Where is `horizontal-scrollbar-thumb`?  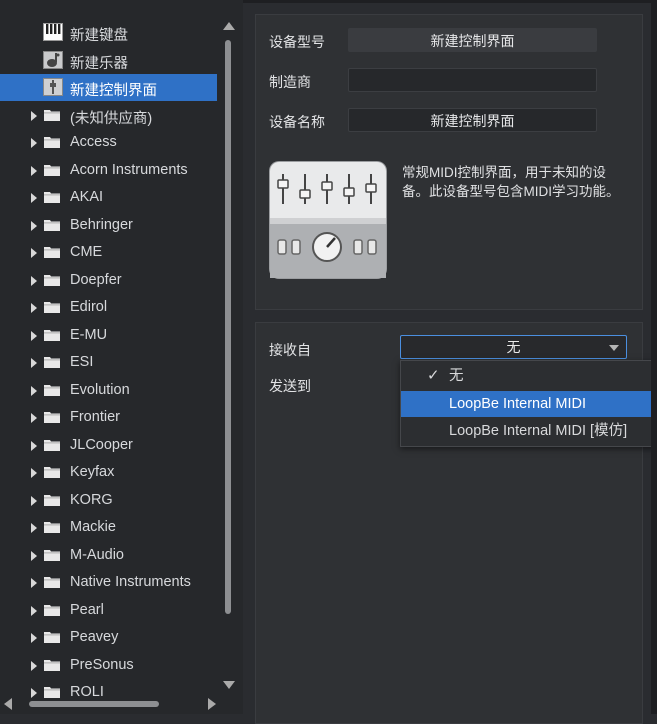
horizontal-scrollbar-thumb is located at coordinates (94, 704).